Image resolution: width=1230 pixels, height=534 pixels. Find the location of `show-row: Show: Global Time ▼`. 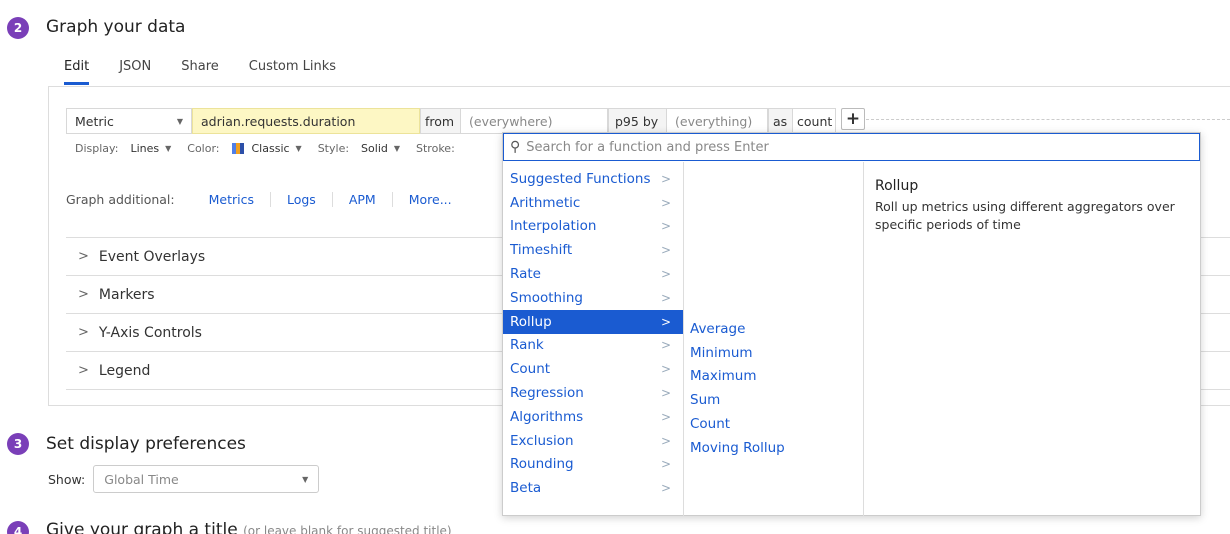

show-row: Show: Global Time ▼ is located at coordinates (184, 479).